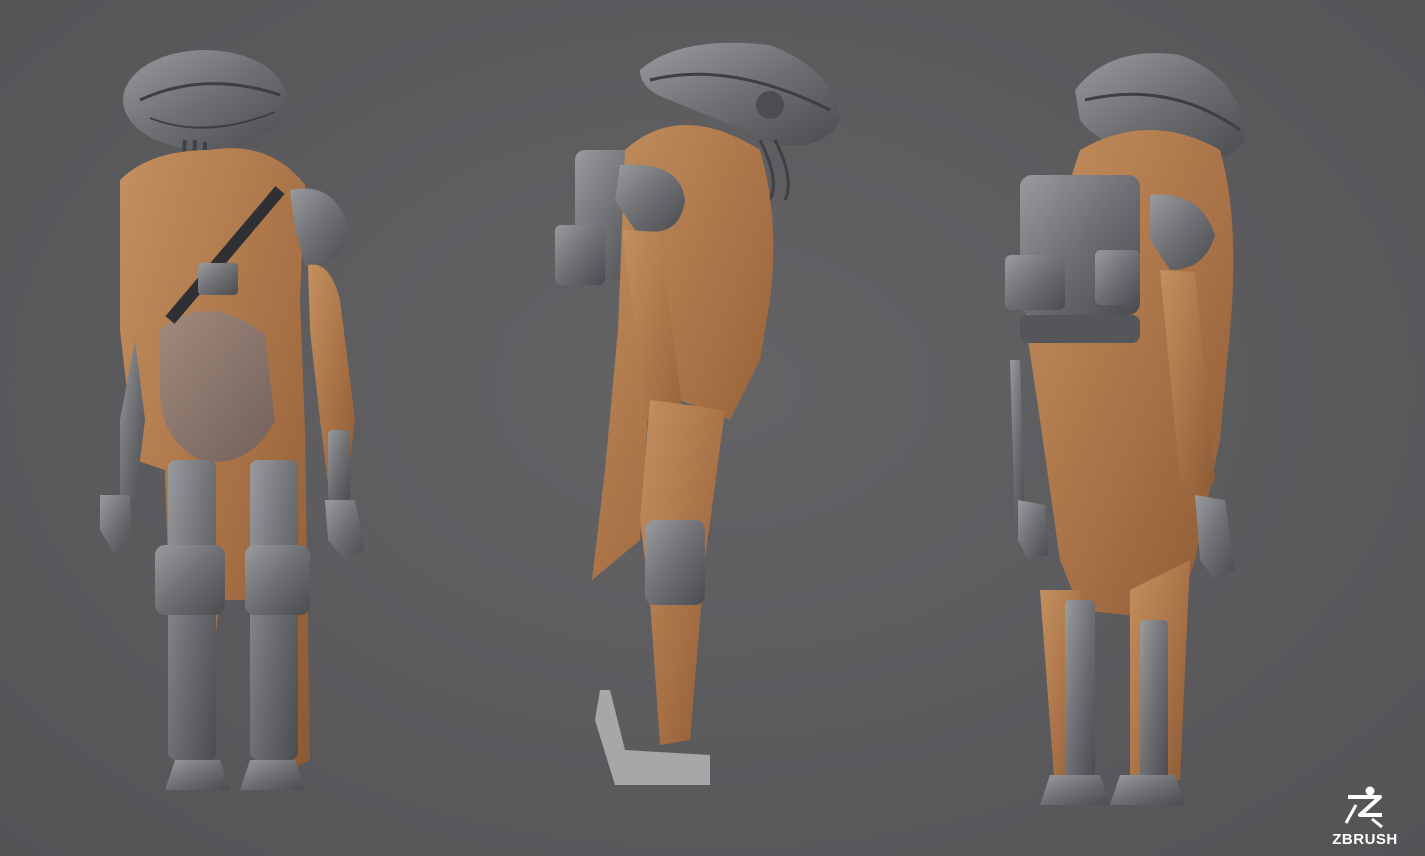 The width and height of the screenshot is (1425, 856). Describe the element at coordinates (1365, 839) in the screenshot. I see `zbrush-logo-text: ZBRUSH` at that location.